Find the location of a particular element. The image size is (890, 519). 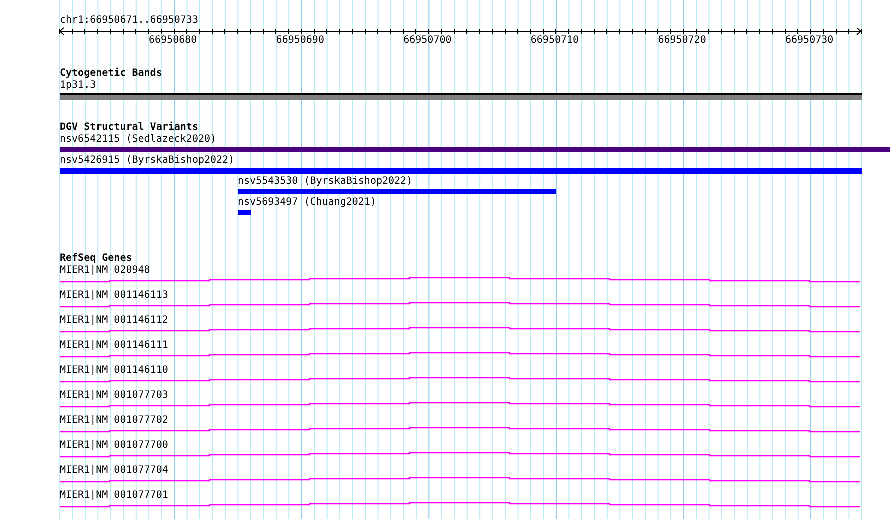

band-label: 1p31.3 is located at coordinates (79, 86).